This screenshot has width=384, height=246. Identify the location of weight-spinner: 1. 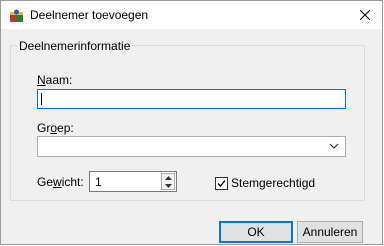
(133, 181).